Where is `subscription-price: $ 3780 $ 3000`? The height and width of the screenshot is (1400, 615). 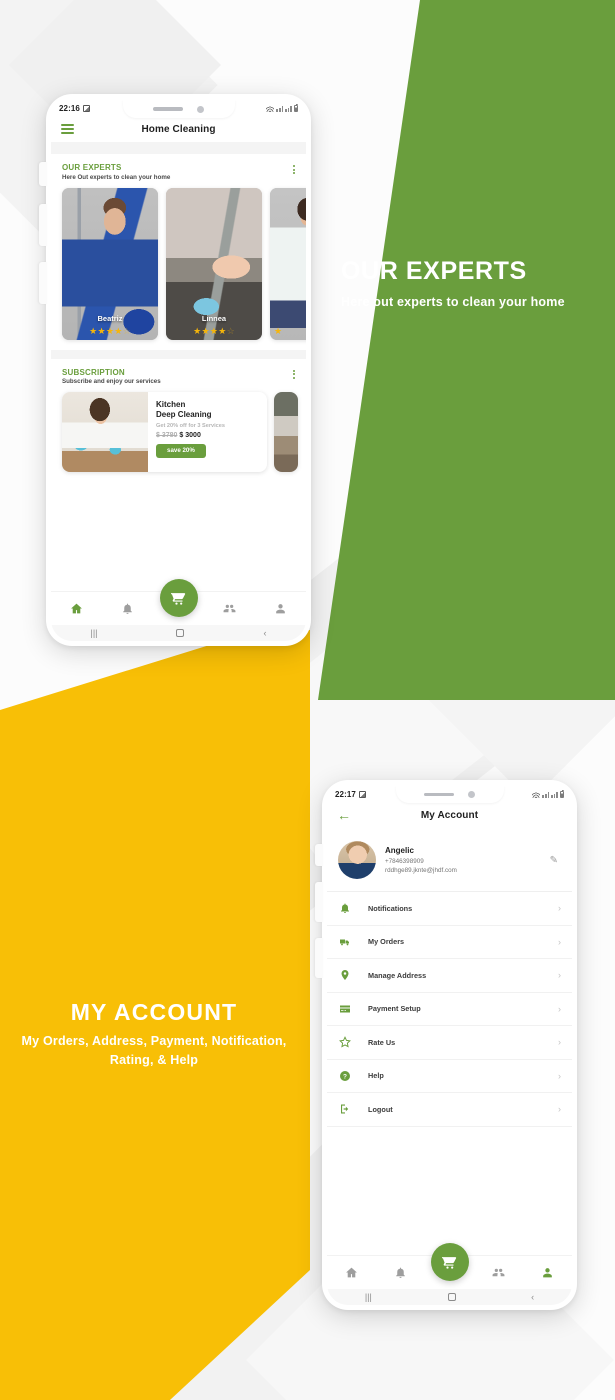
subscription-price: $ 3780 $ 3000 is located at coordinates (208, 435).